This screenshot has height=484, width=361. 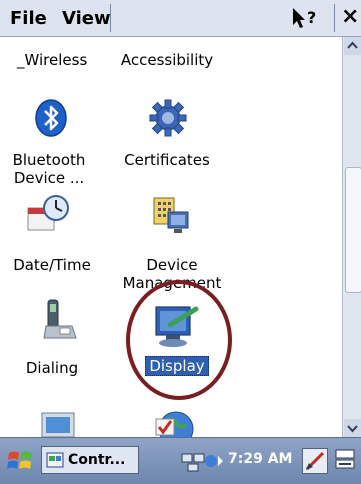 I want to click on menu-view: View, so click(x=86, y=18).